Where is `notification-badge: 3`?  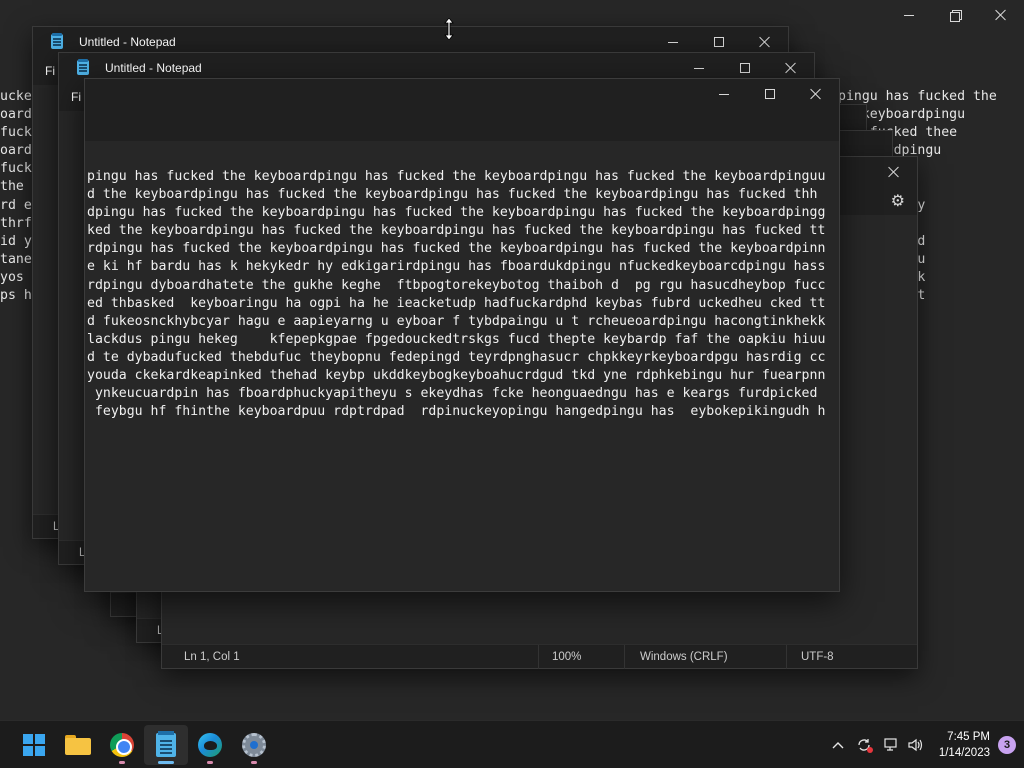 notification-badge: 3 is located at coordinates (1007, 745).